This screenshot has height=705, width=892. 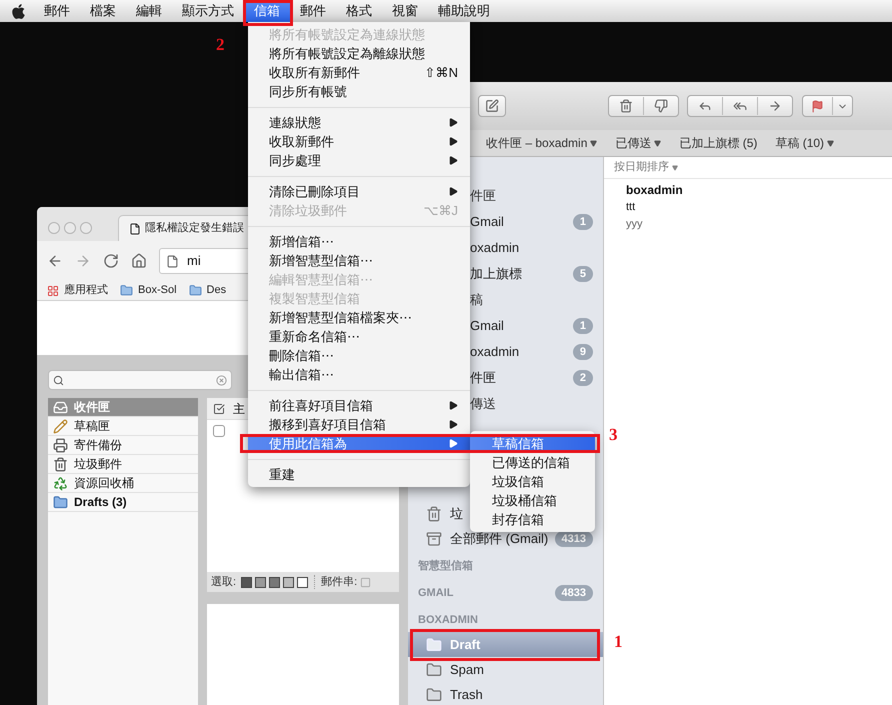 What do you see at coordinates (295, 123) in the screenshot?
I see `menu-item-label: 連線狀態` at bounding box center [295, 123].